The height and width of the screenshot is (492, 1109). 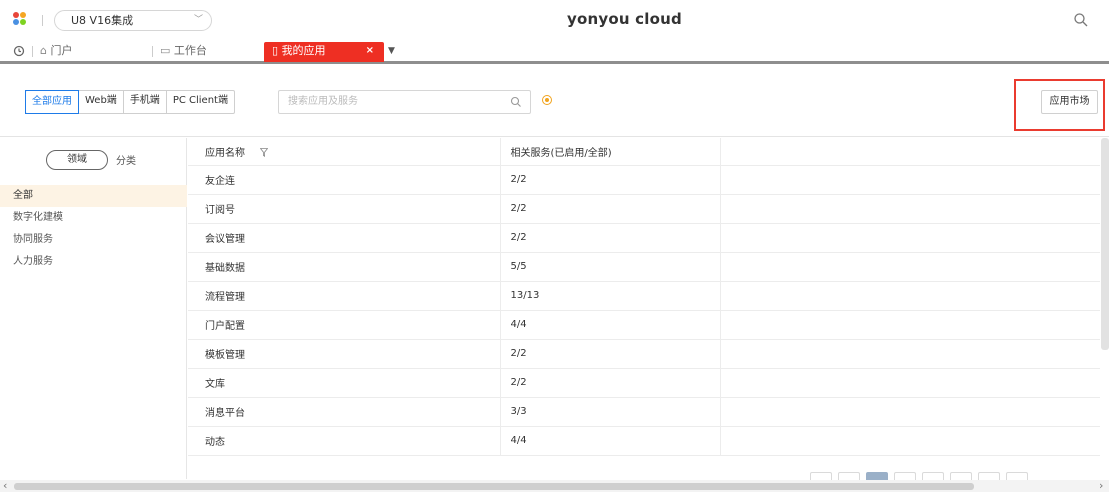 What do you see at coordinates (19, 51) in the screenshot?
I see `clock-icon` at bounding box center [19, 51].